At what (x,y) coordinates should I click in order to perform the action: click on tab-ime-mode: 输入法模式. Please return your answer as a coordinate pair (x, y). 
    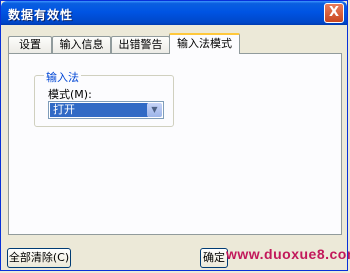
    Looking at the image, I should click on (204, 43).